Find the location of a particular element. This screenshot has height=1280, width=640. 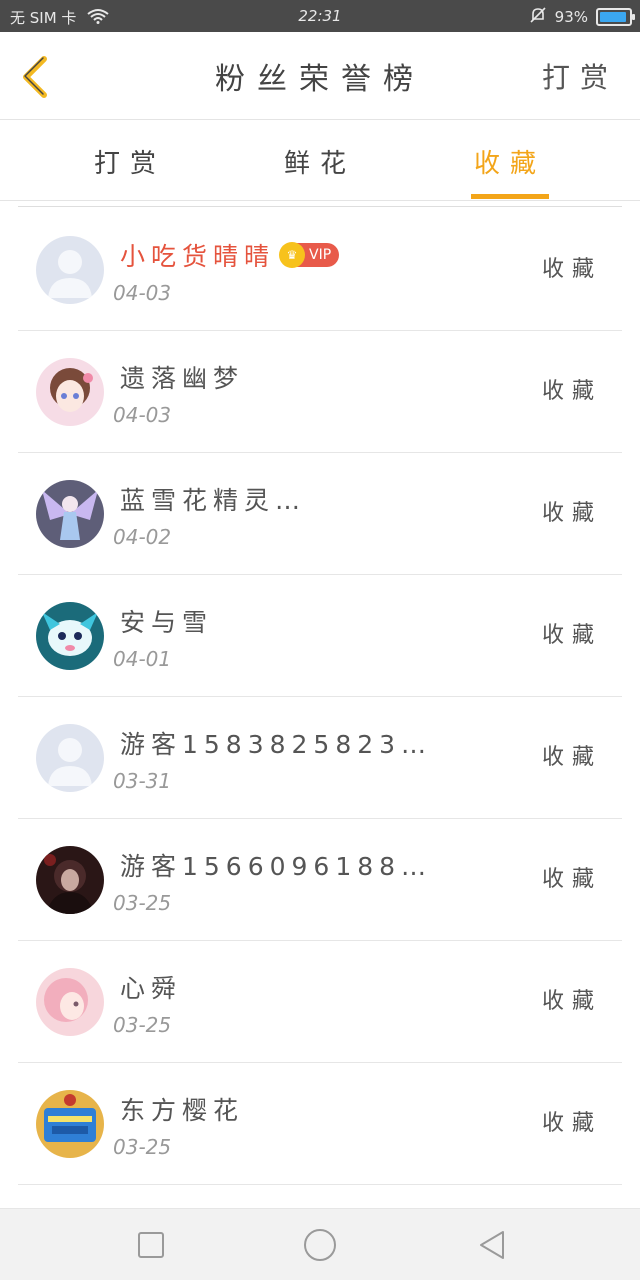

date: 04-01 is located at coordinates (142, 659).